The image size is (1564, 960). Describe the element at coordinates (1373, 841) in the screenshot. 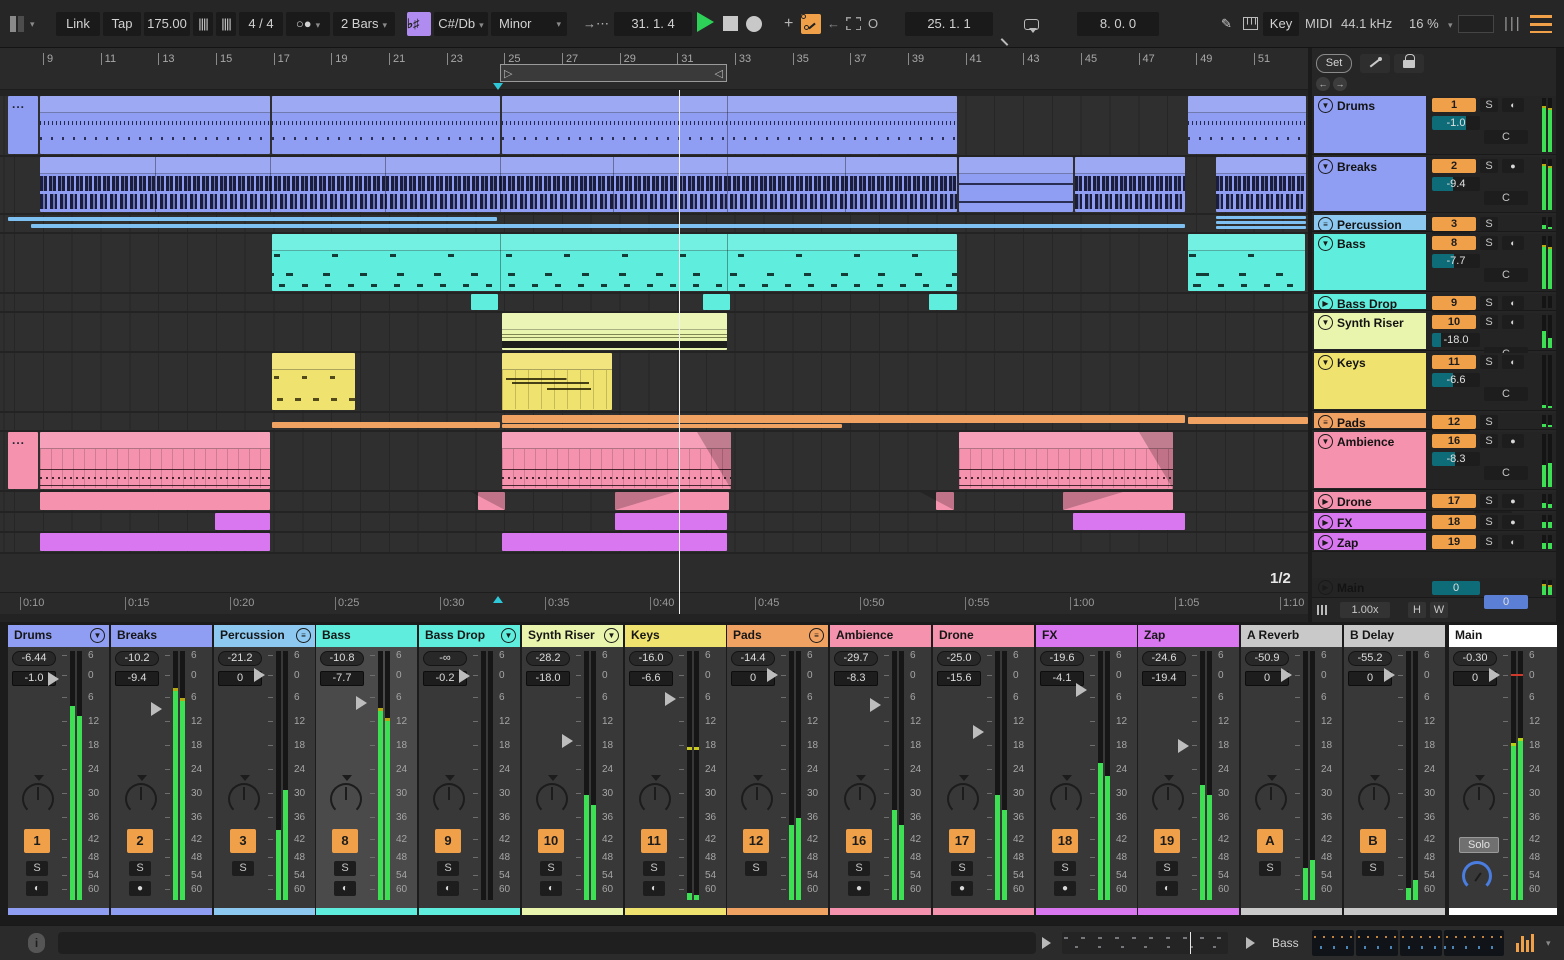

I see `track-number-box: B` at that location.